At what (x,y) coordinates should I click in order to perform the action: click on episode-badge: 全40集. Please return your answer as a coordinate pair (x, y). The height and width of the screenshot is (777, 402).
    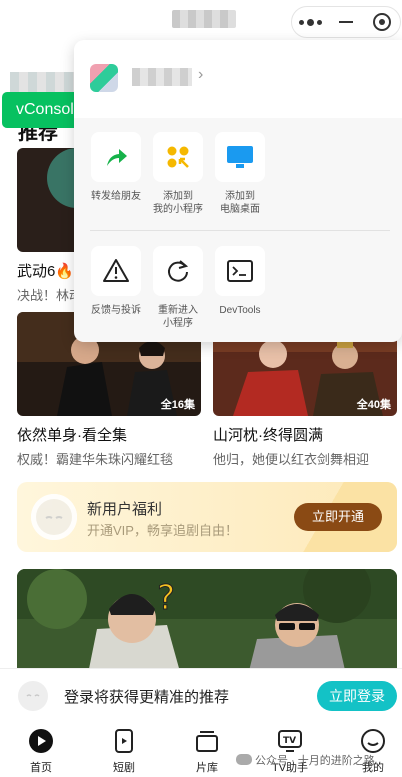
    Looking at the image, I should click on (373, 405).